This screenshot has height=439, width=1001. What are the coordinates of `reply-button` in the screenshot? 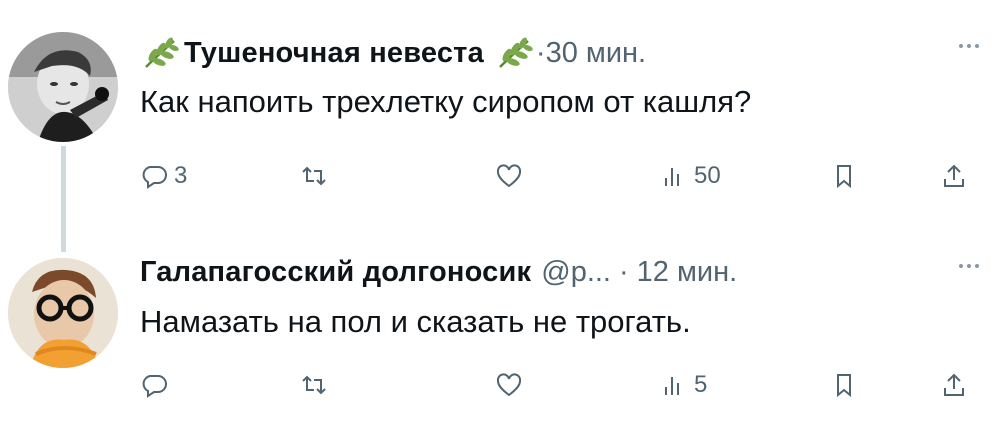 It's located at (157, 385).